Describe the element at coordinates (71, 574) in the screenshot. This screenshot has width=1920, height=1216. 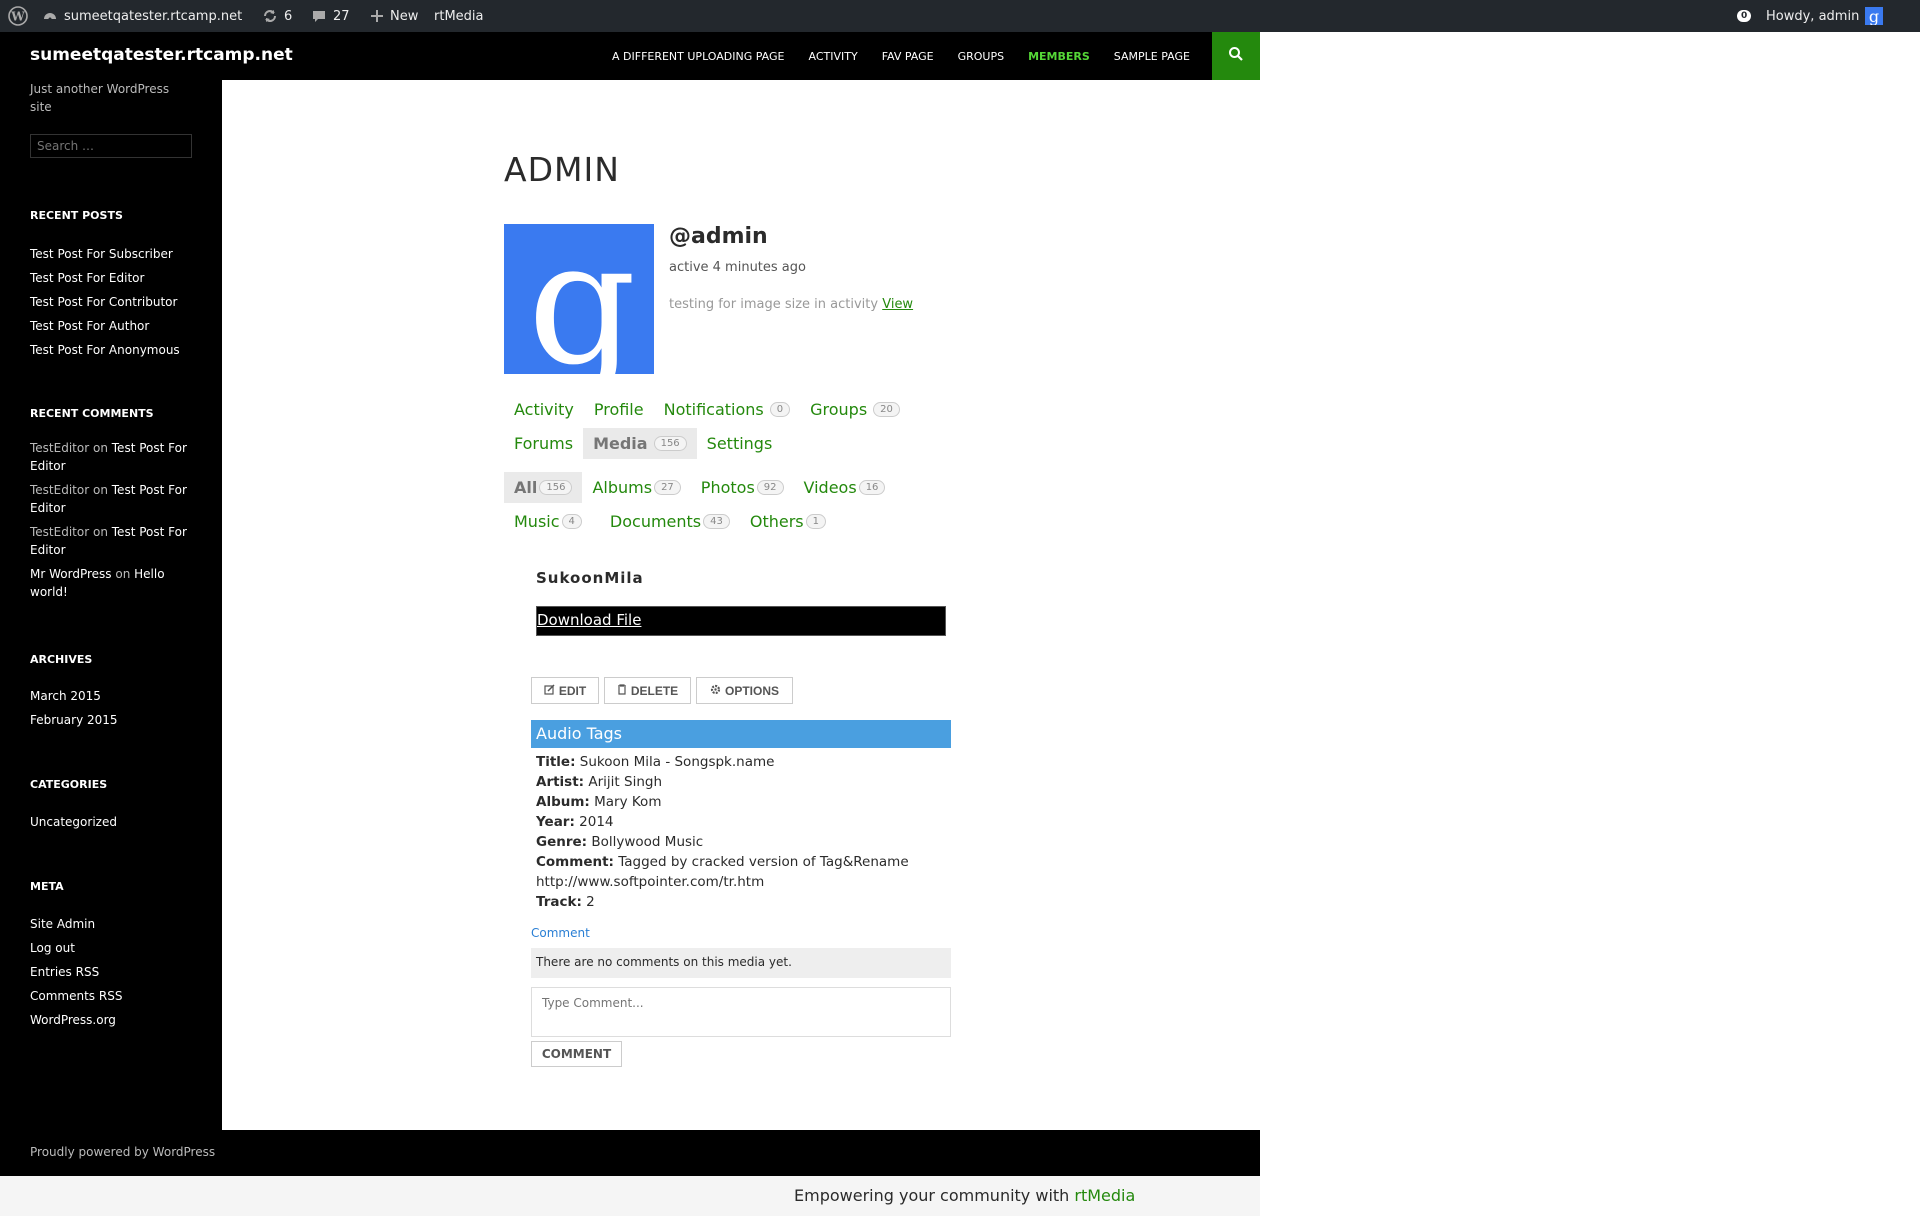
I see `comment-author: Mr WordPress` at that location.